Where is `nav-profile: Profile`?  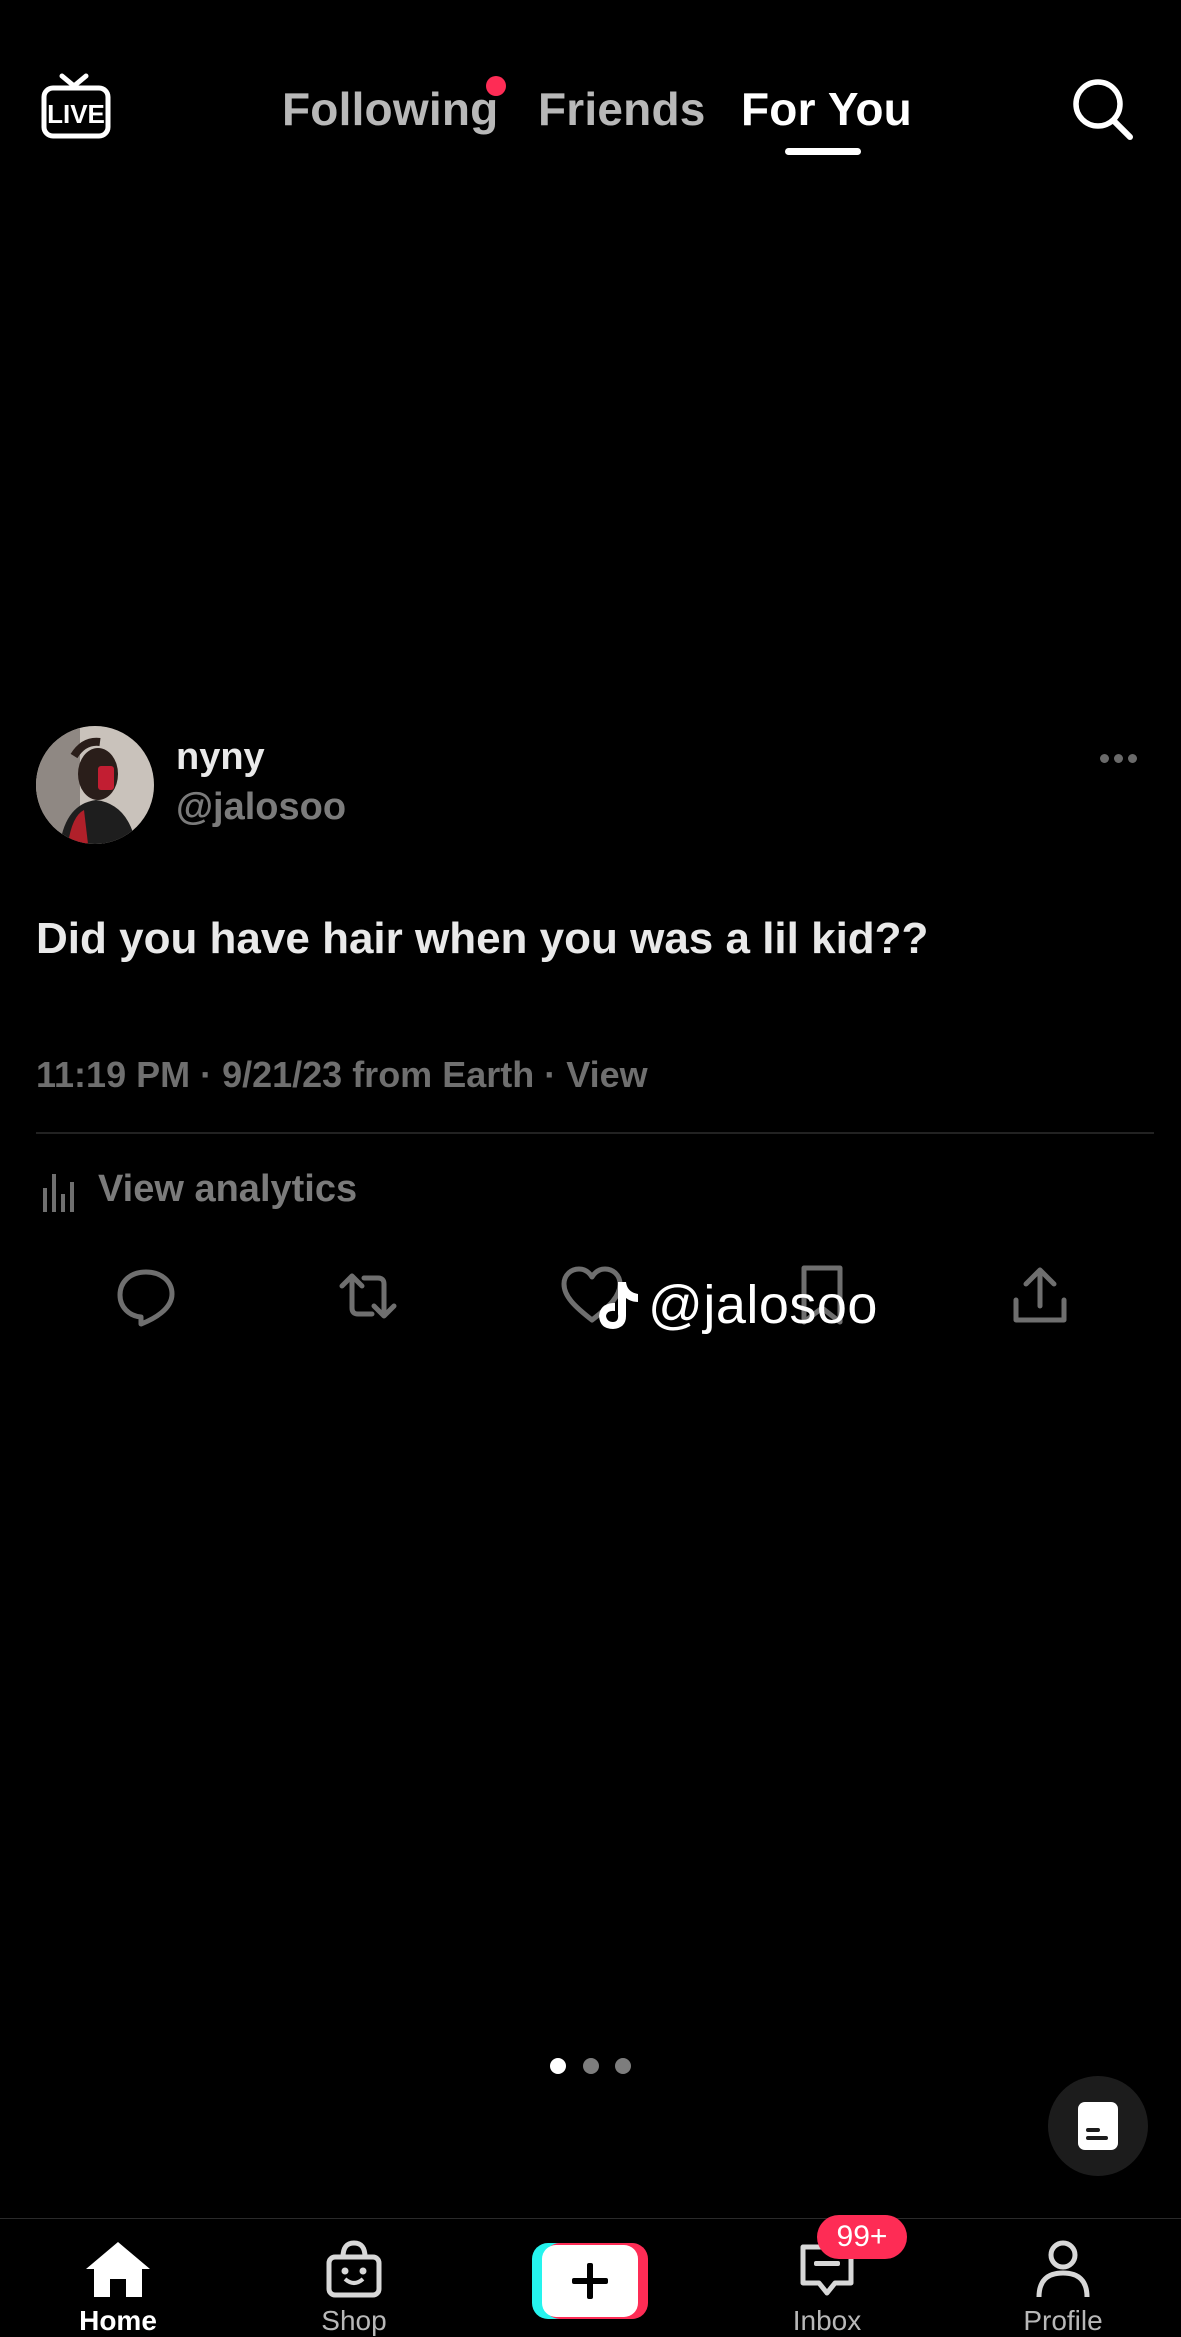 nav-profile: Profile is located at coordinates (1063, 2277).